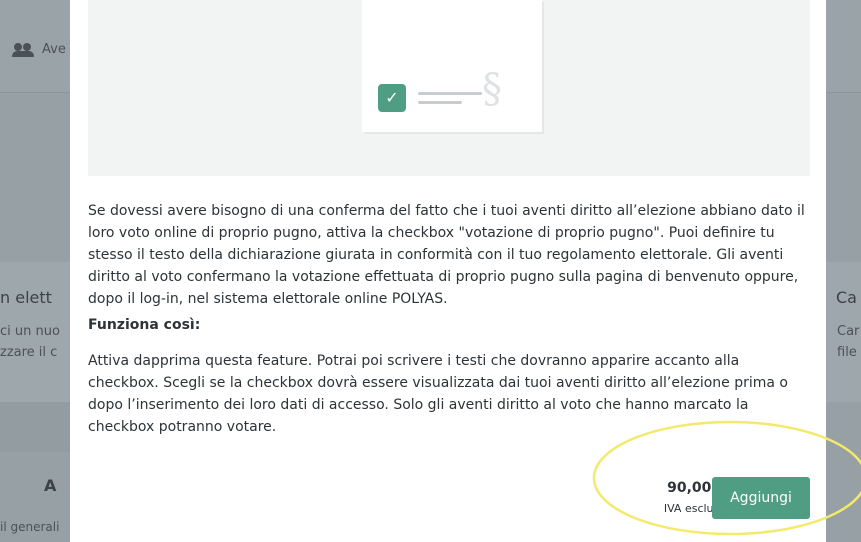 This screenshot has height=542, width=861. Describe the element at coordinates (26, 297) in the screenshot. I see `background-left-title: n elett` at that location.